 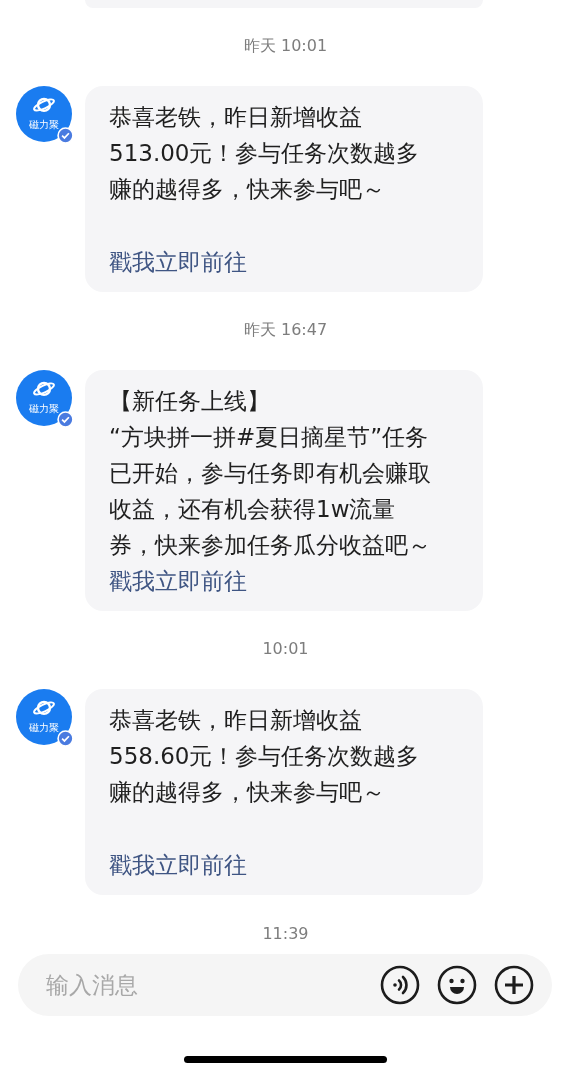 What do you see at coordinates (264, 153) in the screenshot?
I see `message-text-line: 513.00元！参与任务次数越多` at bounding box center [264, 153].